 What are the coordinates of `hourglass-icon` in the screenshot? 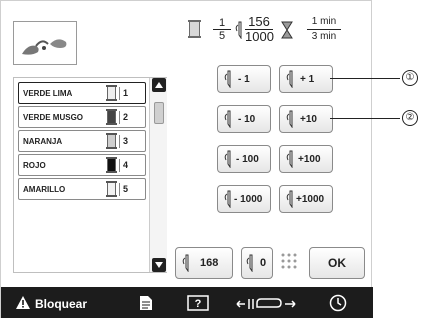 It's located at (287, 30).